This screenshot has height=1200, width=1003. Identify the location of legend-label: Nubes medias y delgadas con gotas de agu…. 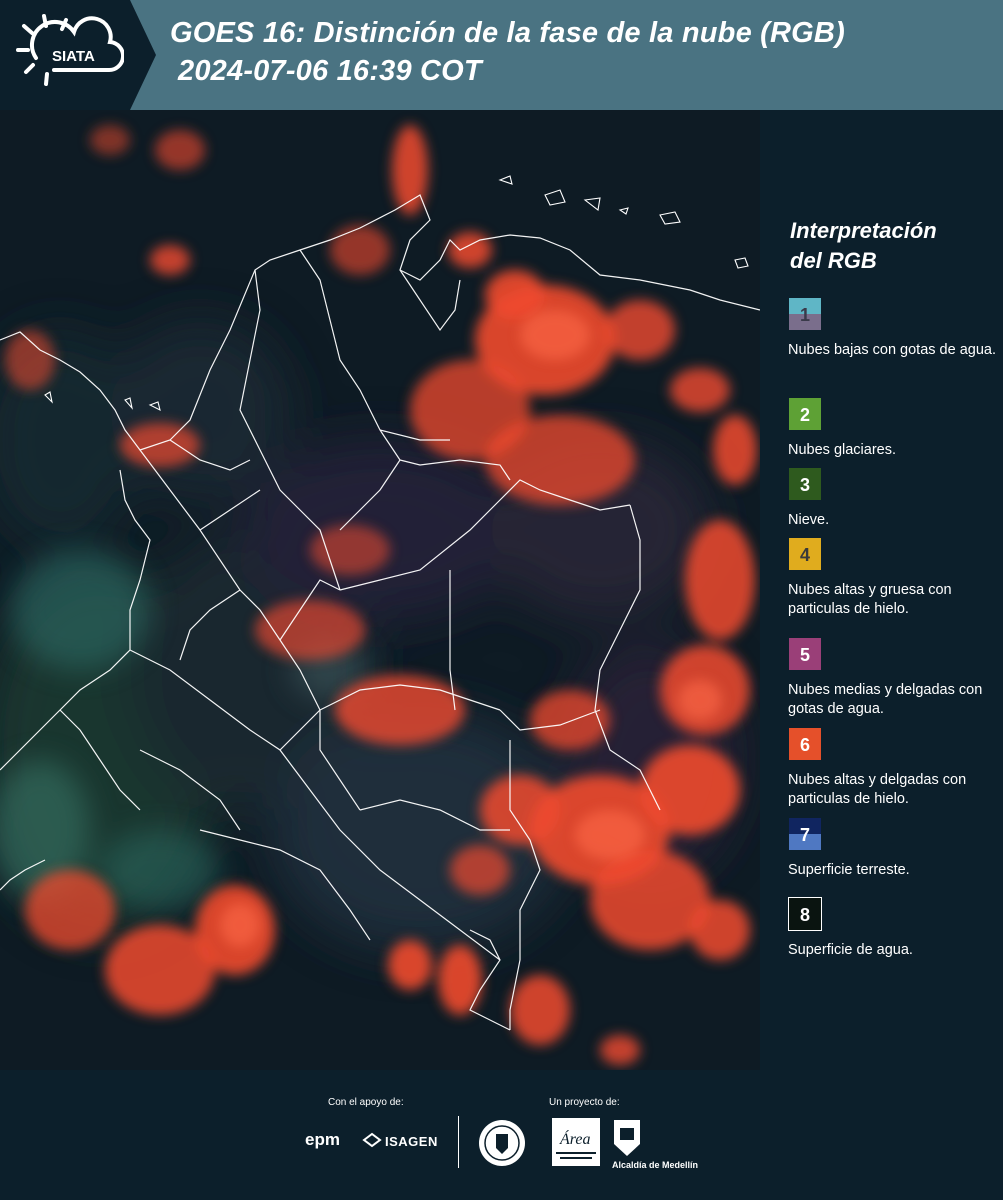
(885, 699).